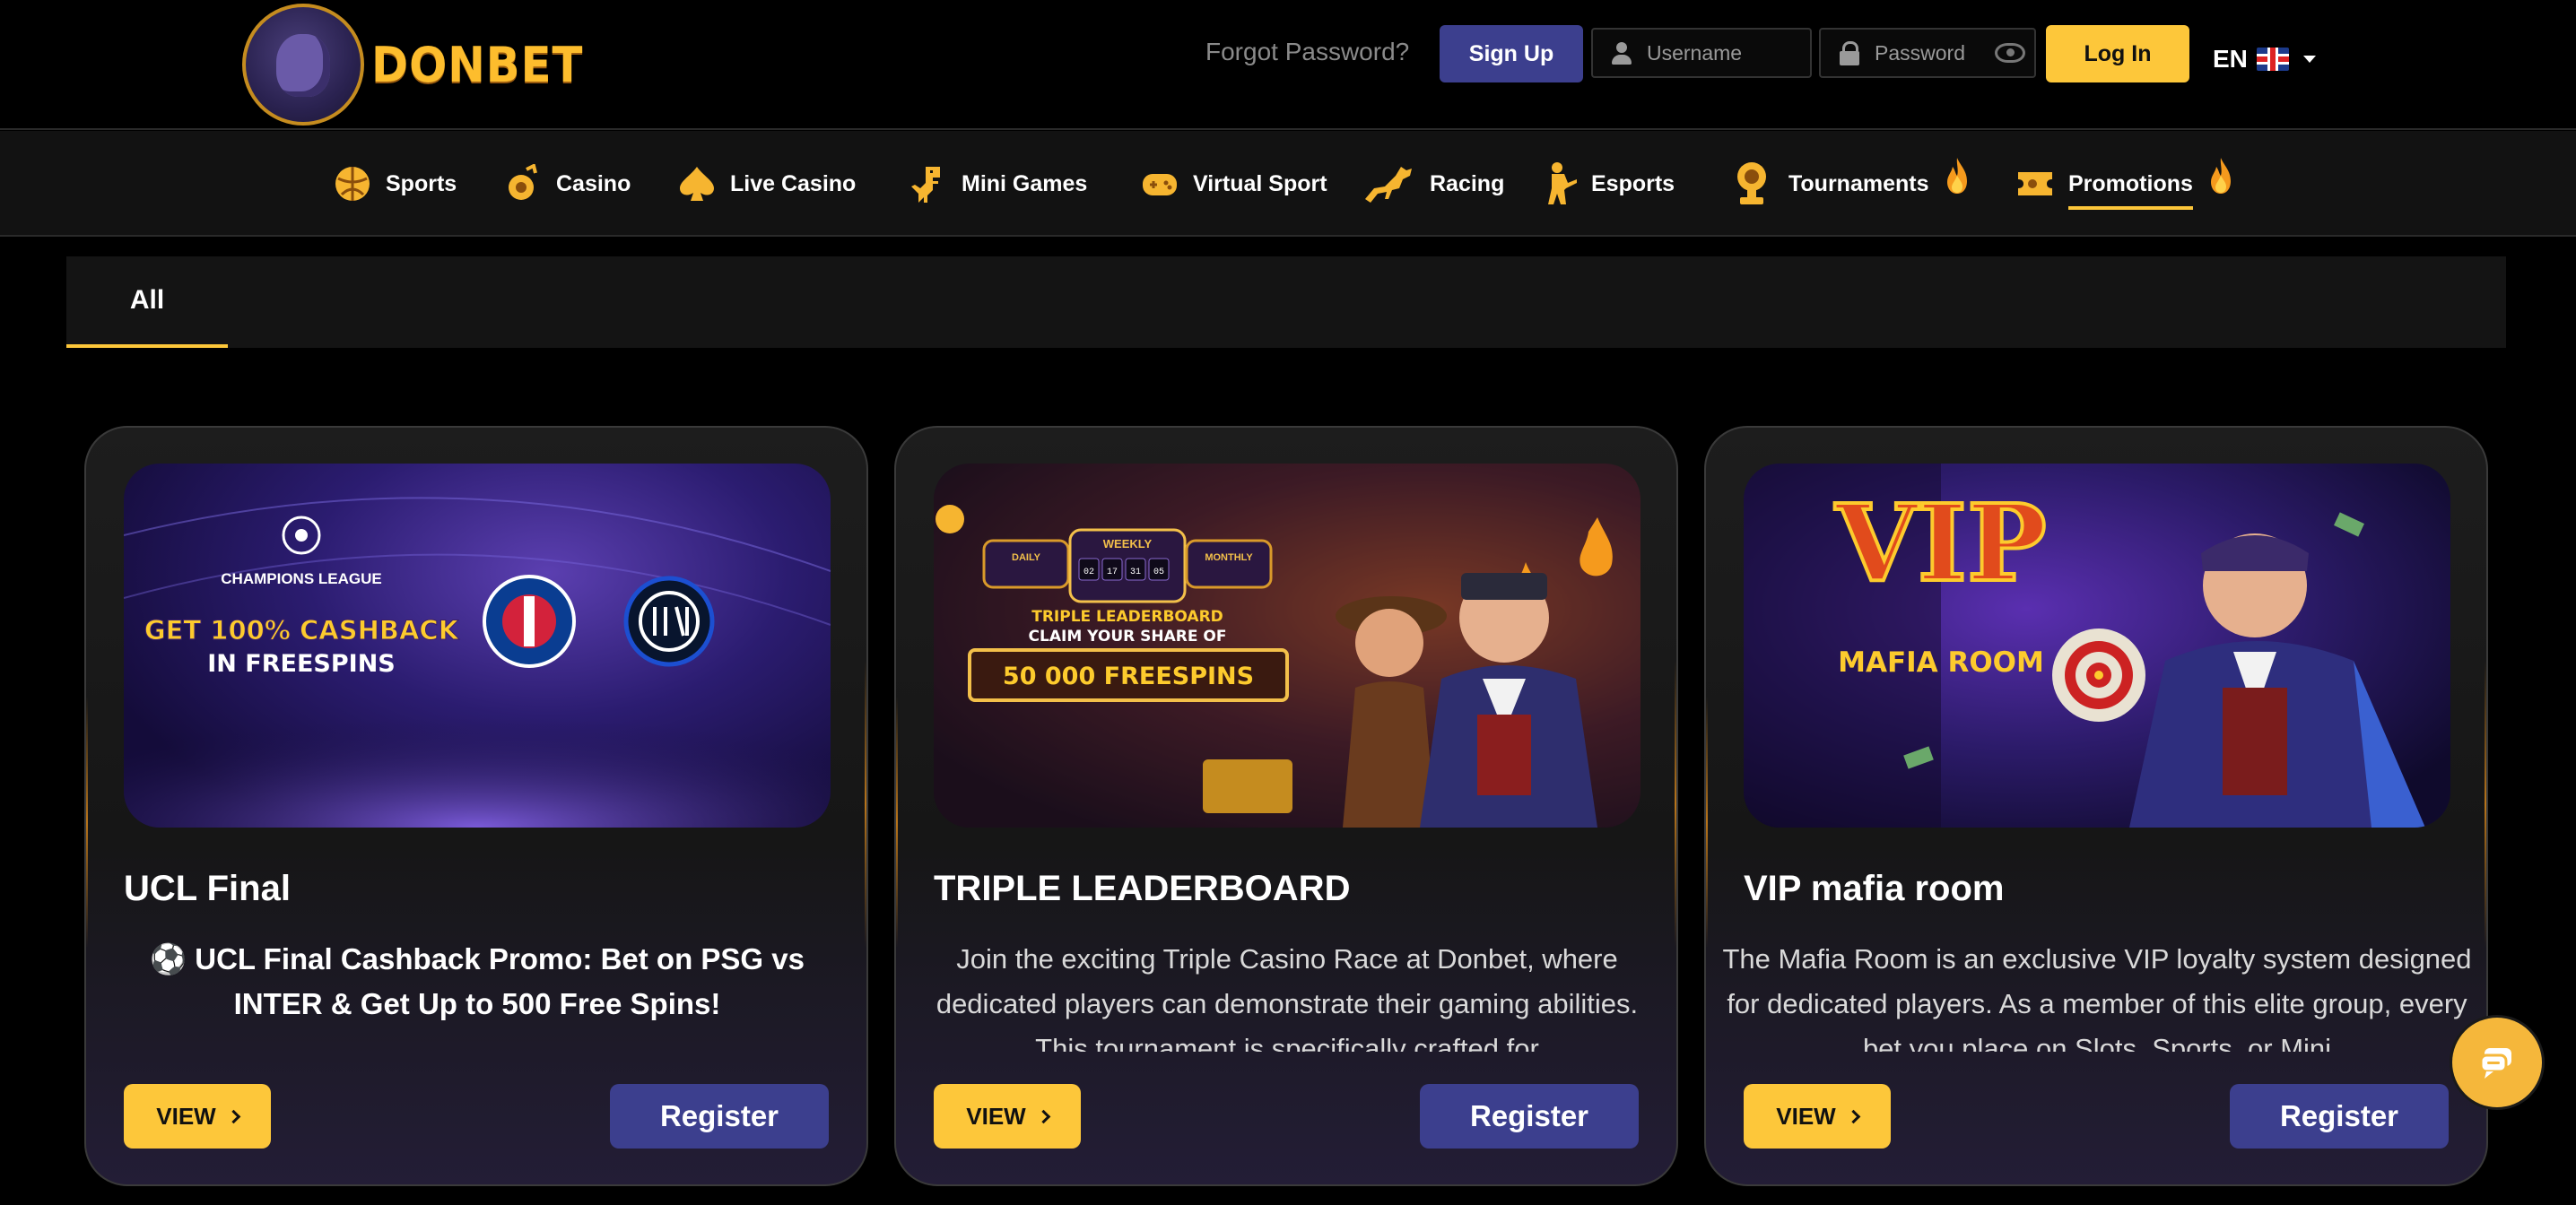 The height and width of the screenshot is (1205, 2576). What do you see at coordinates (1128, 543) in the screenshot?
I see `weekly-label: WEEKLY` at bounding box center [1128, 543].